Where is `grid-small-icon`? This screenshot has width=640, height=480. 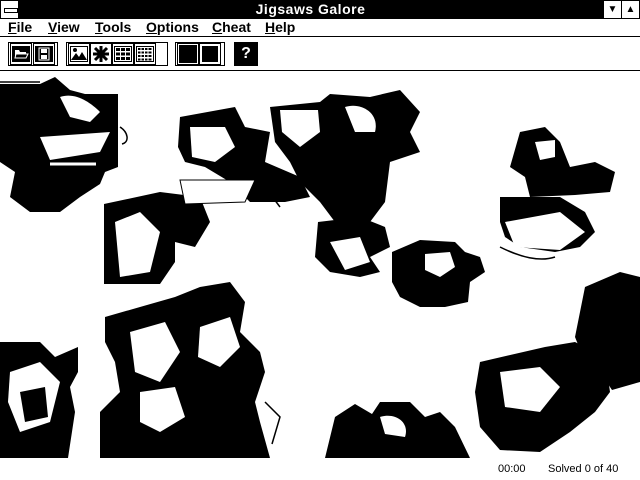
grid-small-icon is located at coordinates (123, 54).